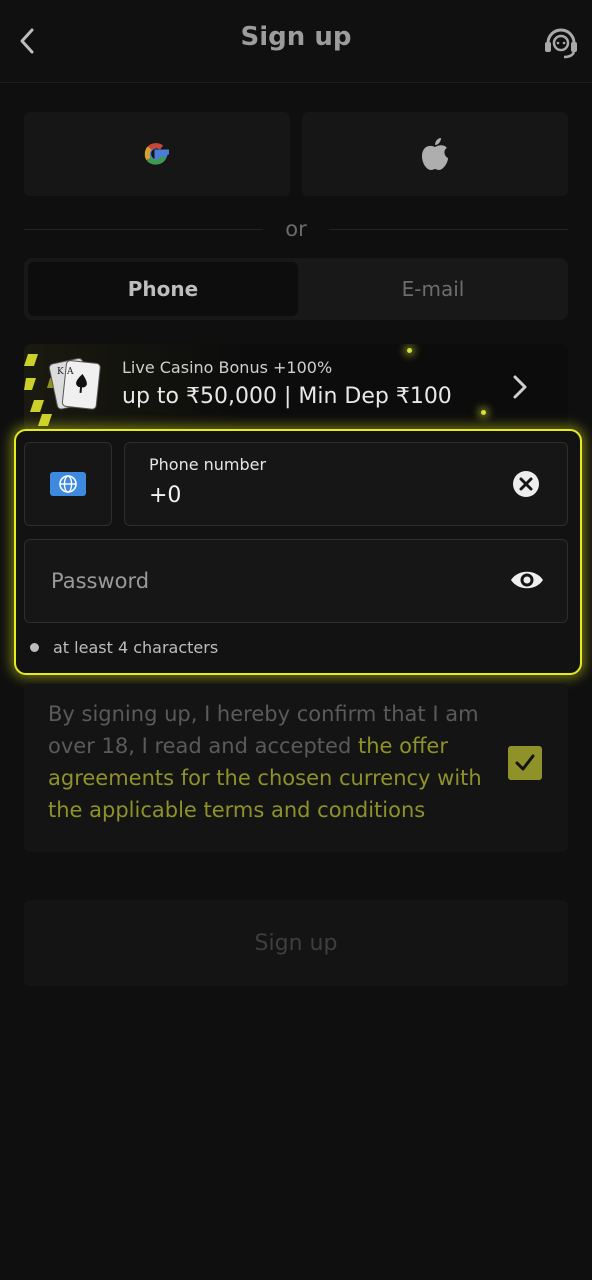 The image size is (592, 1280). I want to click on app-header: Sign up, so click(296, 41).